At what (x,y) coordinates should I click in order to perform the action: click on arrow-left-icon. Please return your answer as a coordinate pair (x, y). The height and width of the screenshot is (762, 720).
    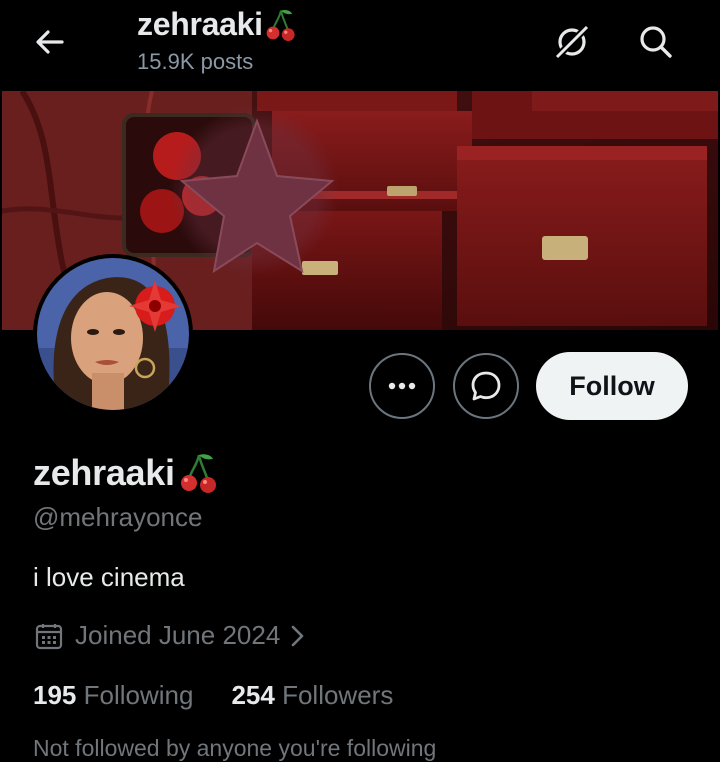
    Looking at the image, I should click on (50, 42).